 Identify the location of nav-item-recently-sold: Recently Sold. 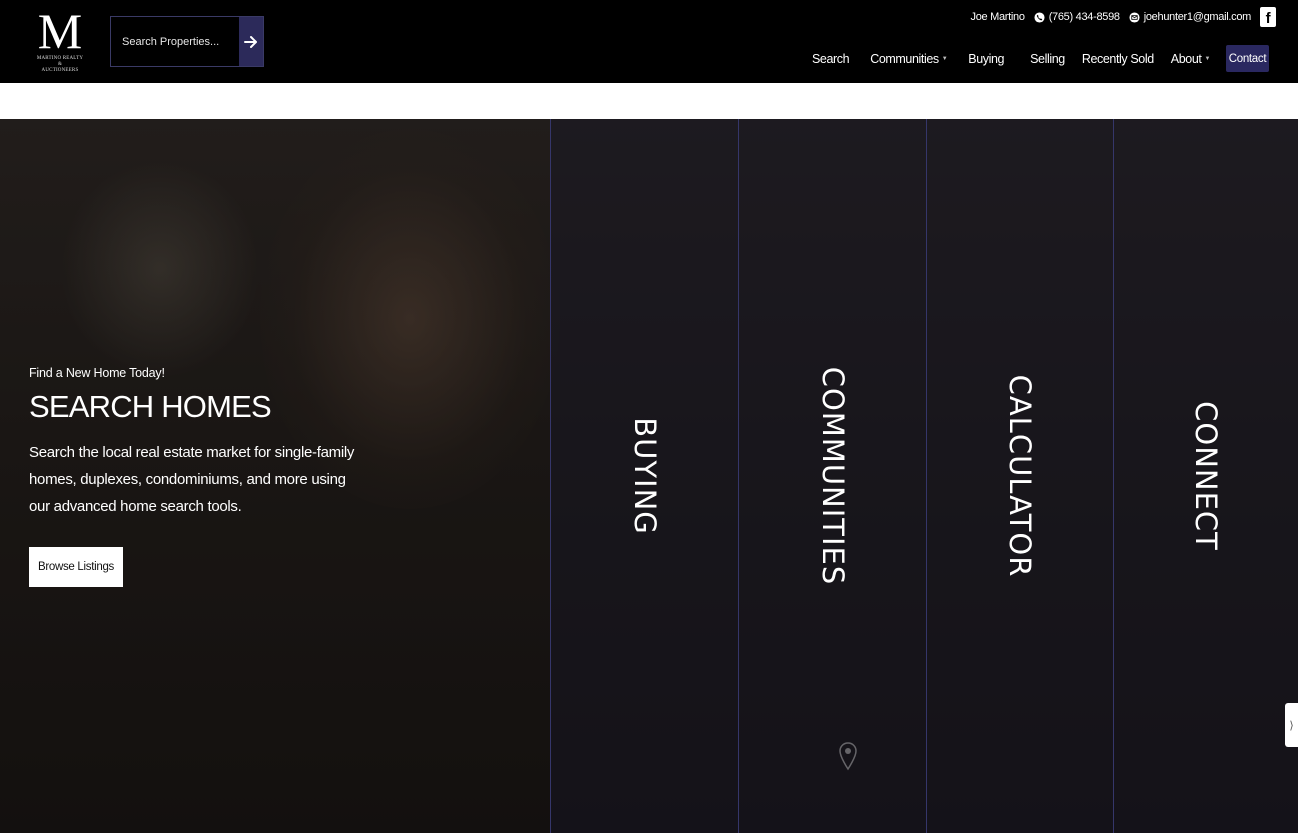
(1118, 59).